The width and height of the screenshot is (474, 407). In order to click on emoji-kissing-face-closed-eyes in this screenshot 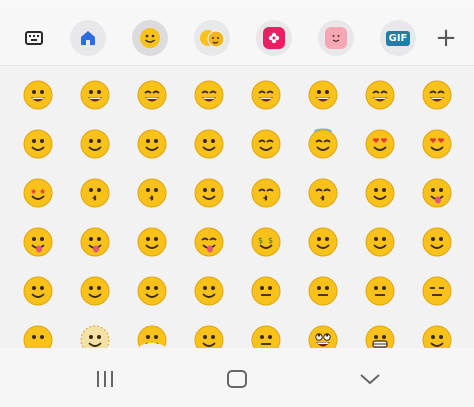, I will do `click(266, 193)`.